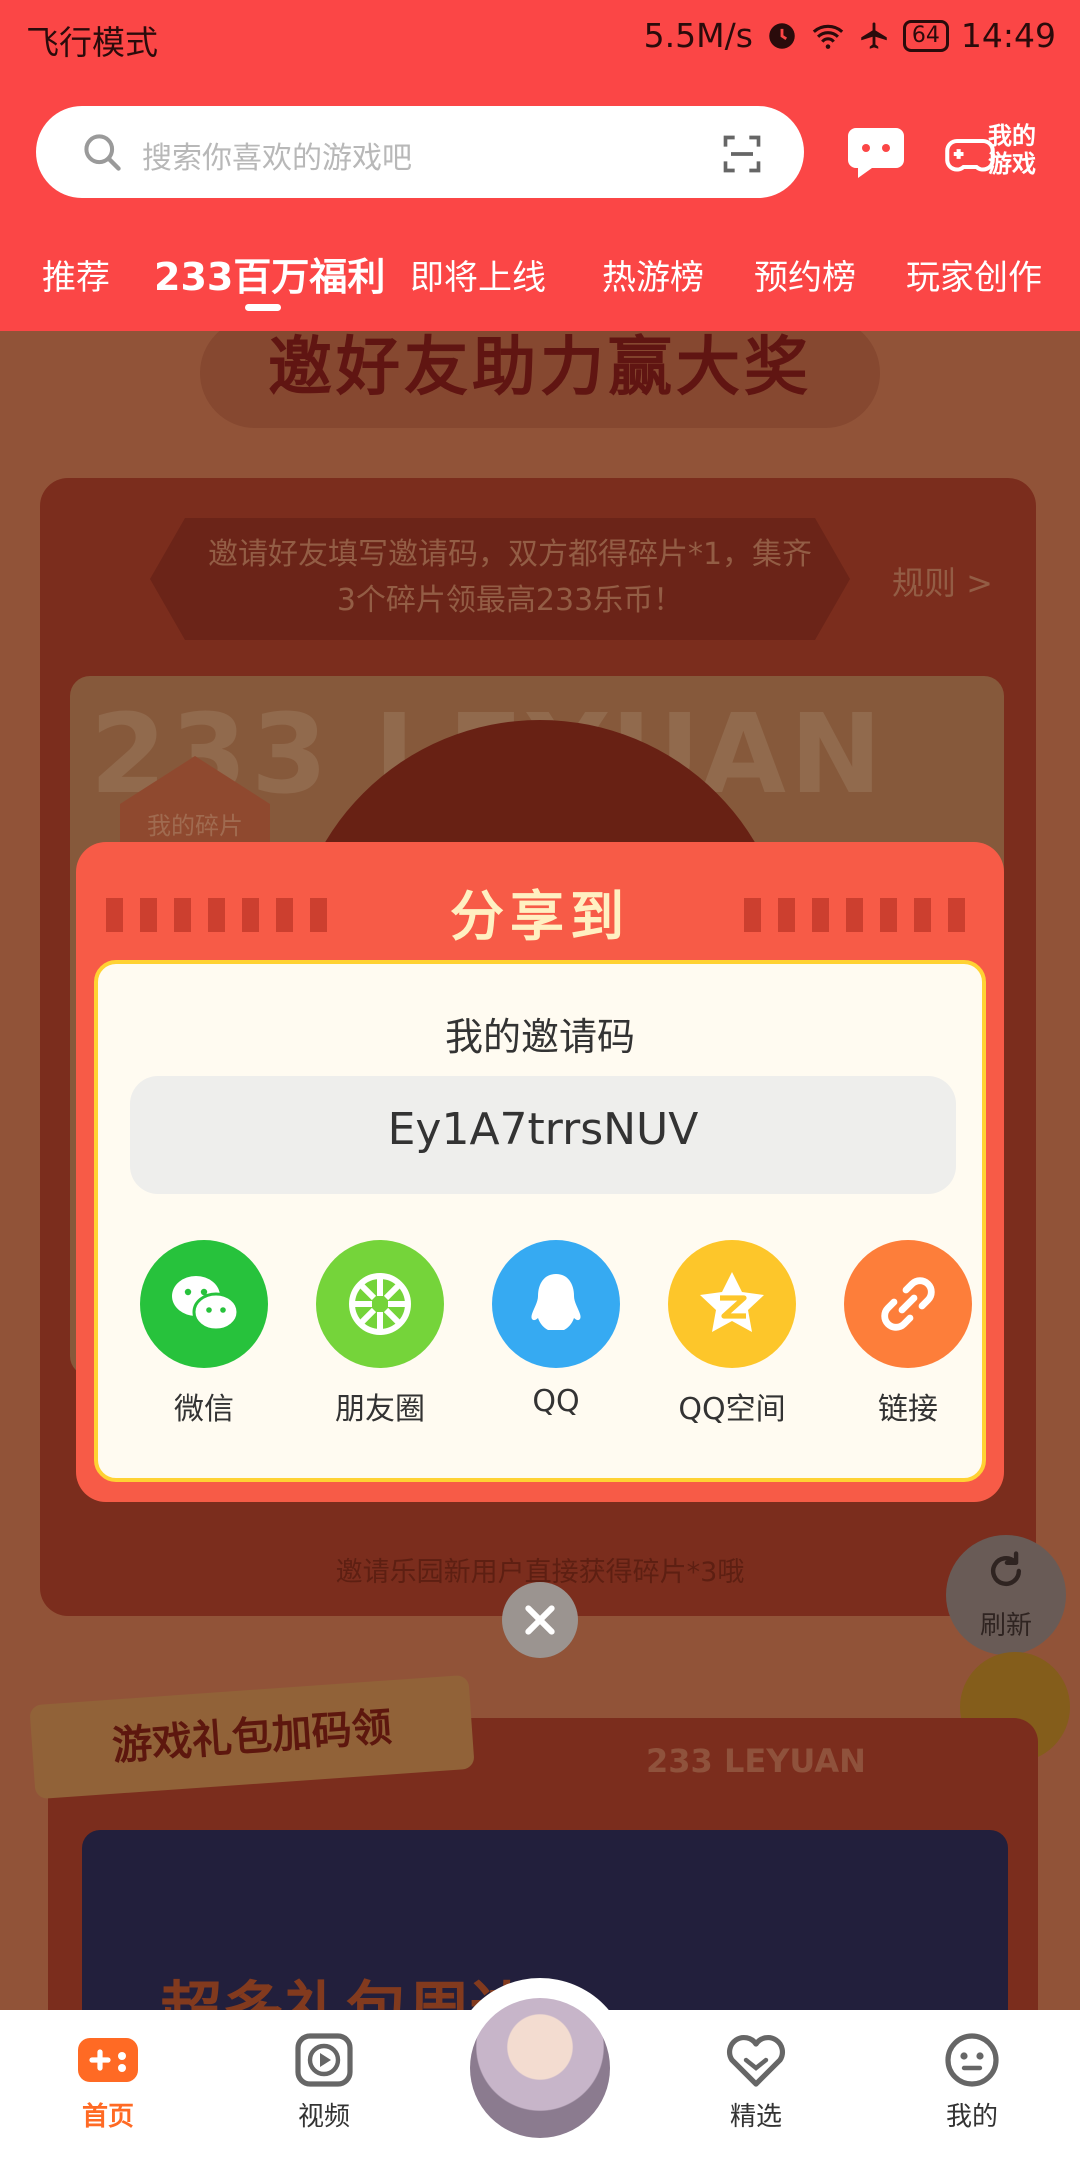 Image resolution: width=1080 pixels, height=2160 pixels. I want to click on search-icon, so click(102, 152).